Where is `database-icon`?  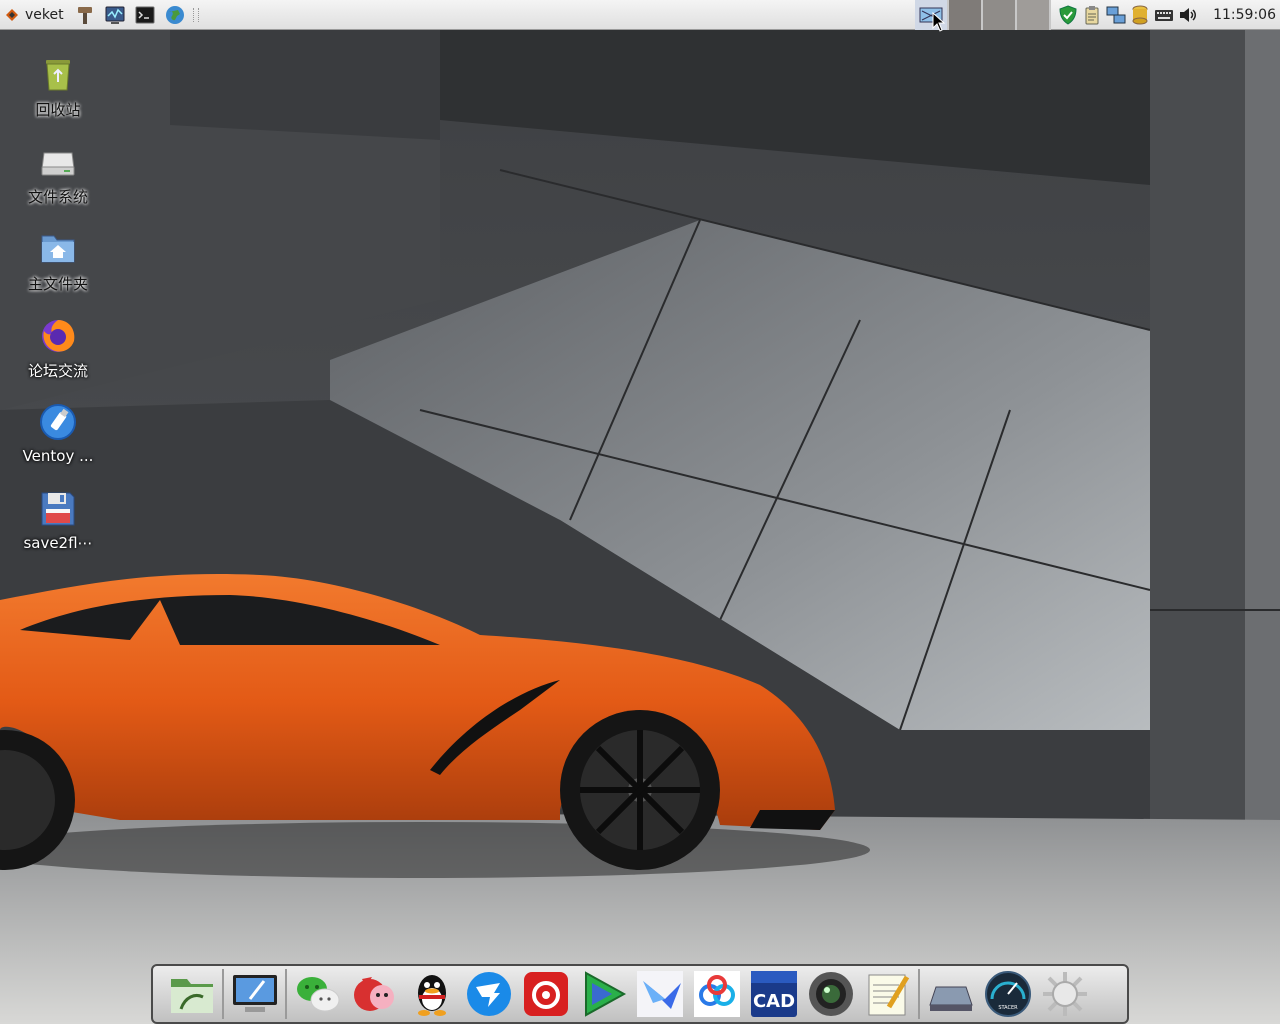
database-icon is located at coordinates (1140, 15).